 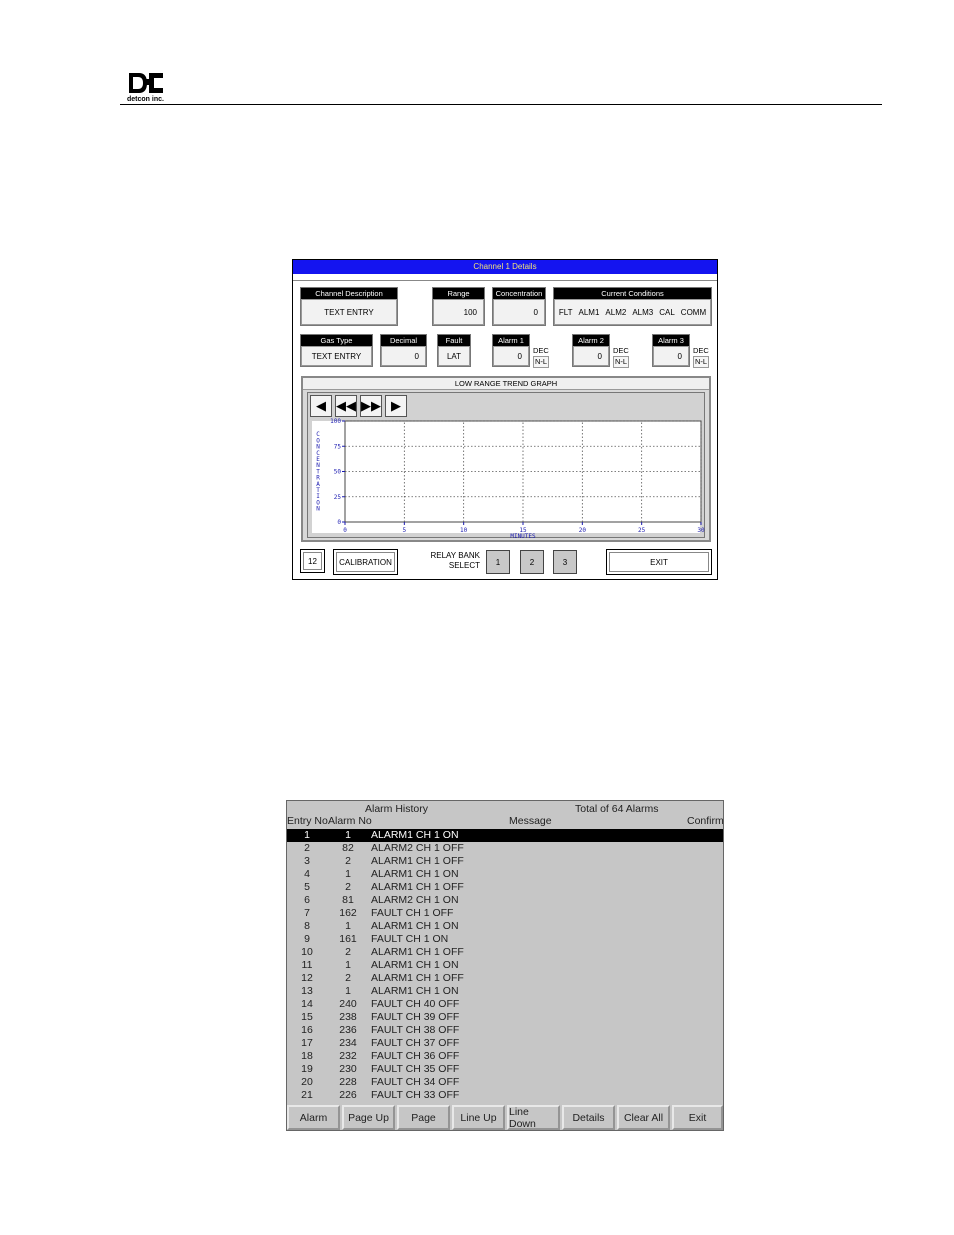 I want to click on table-row: 5 2 ALARM1 CH 1 OFF, so click(x=505, y=887).